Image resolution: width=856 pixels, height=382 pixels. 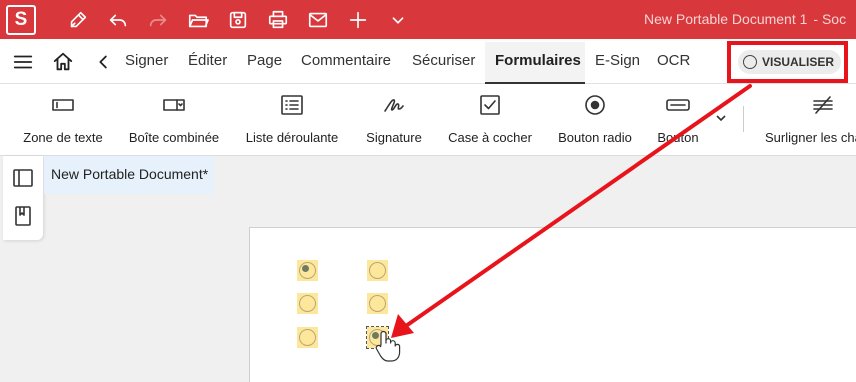 What do you see at coordinates (238, 20) in the screenshot?
I see `save-icon` at bounding box center [238, 20].